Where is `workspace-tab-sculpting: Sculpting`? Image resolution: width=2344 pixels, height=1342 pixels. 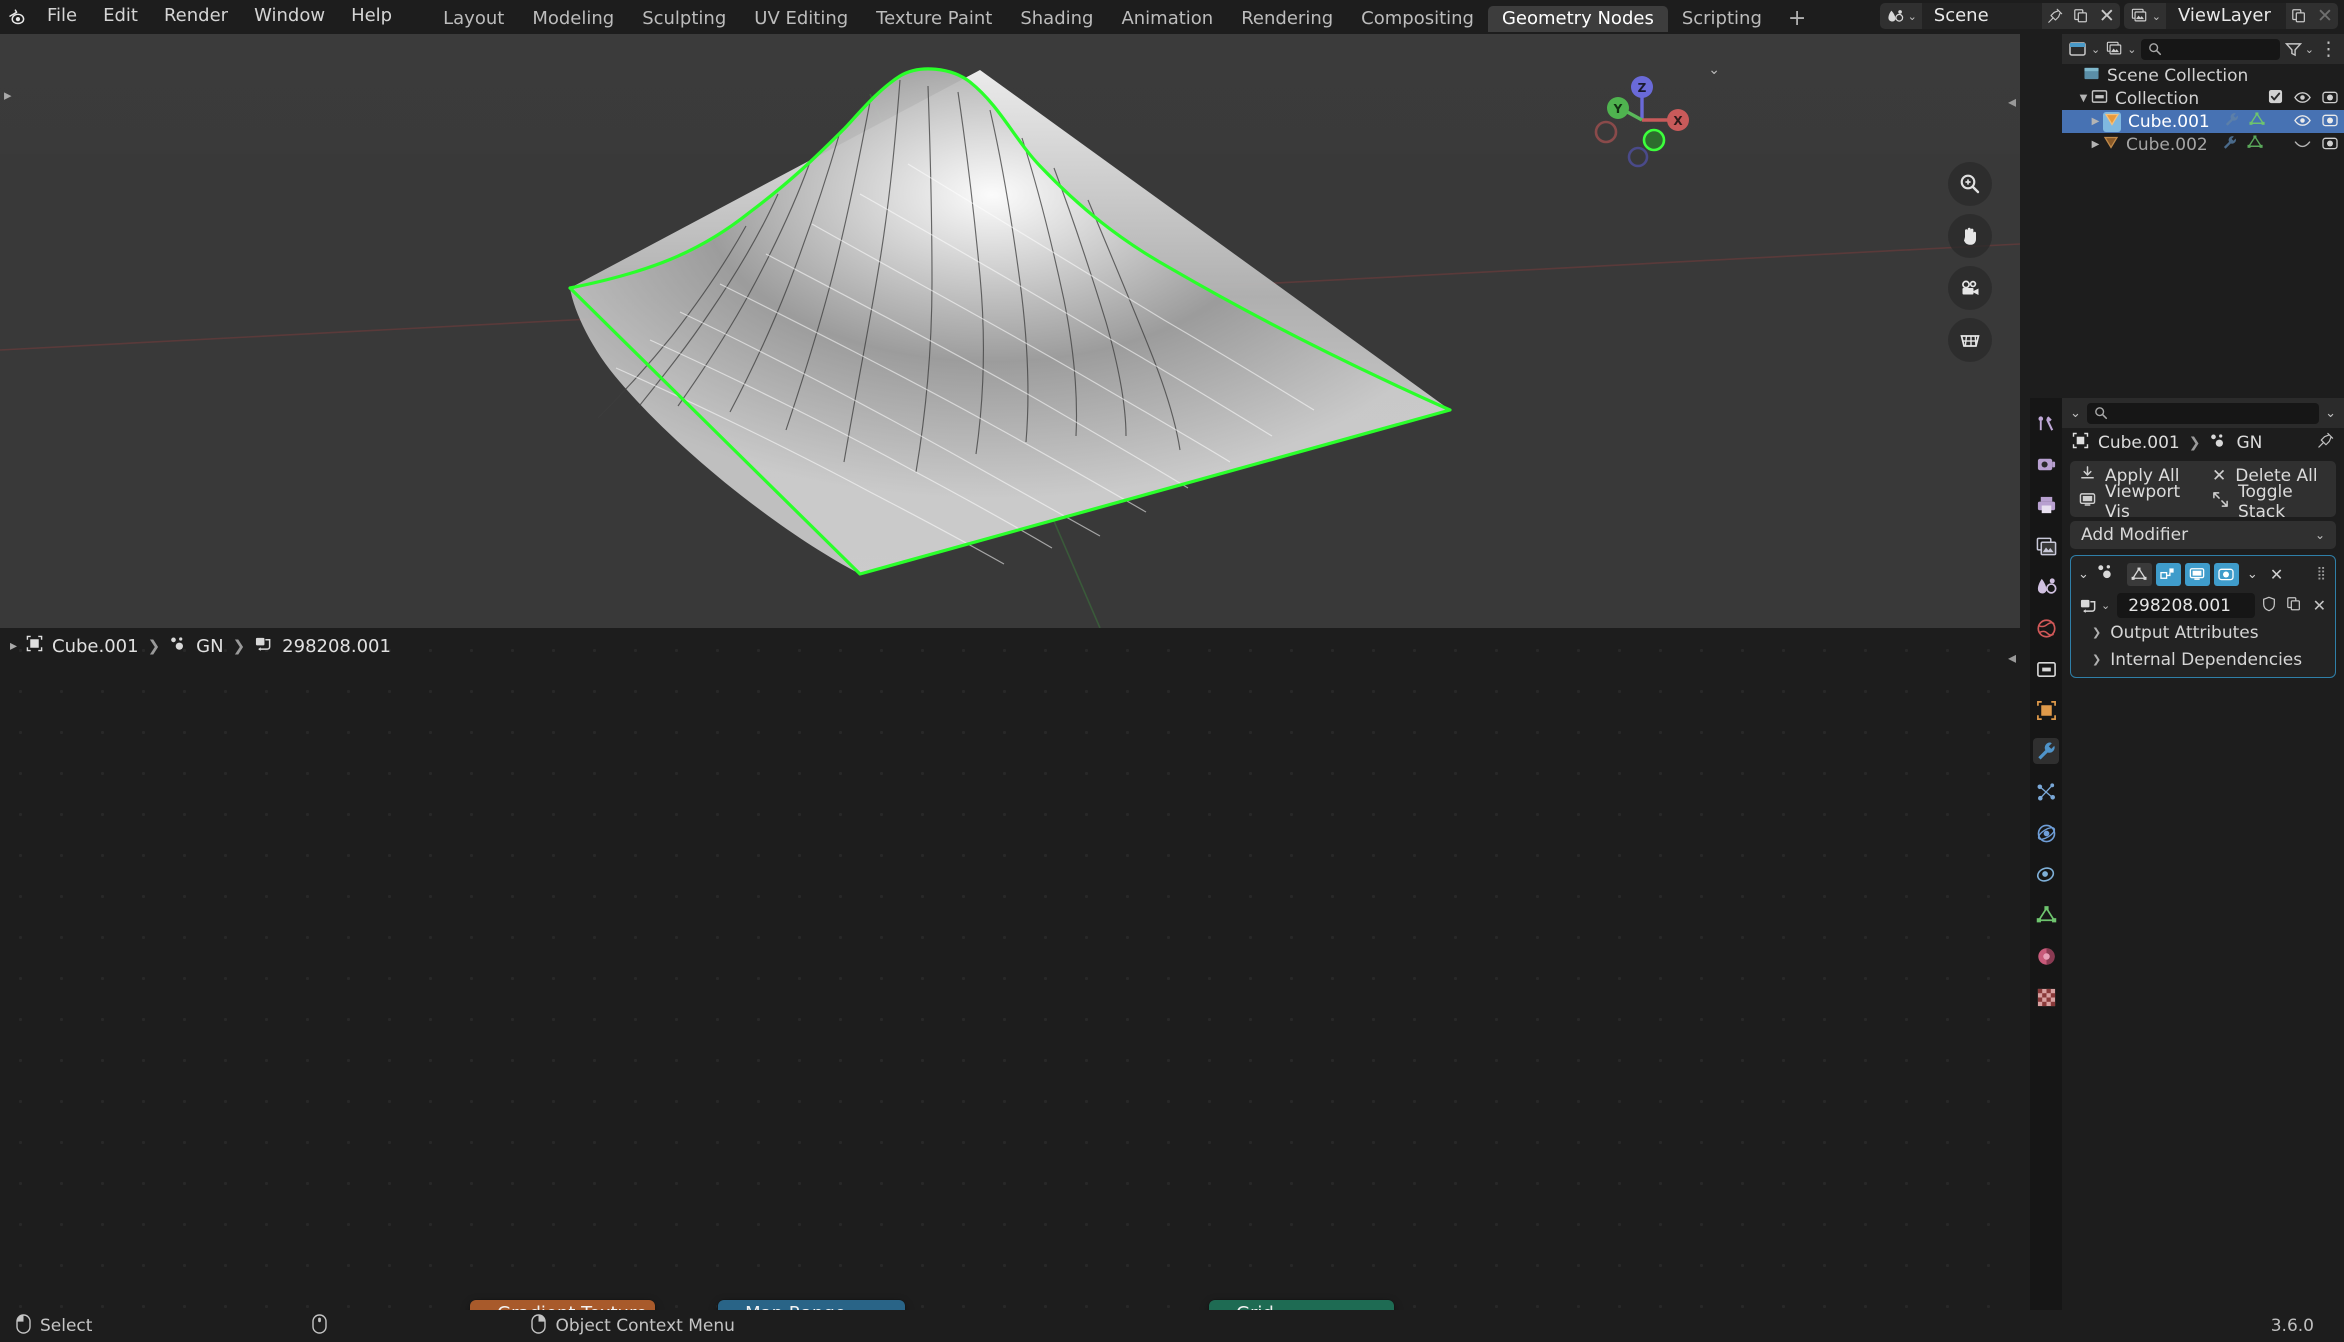
workspace-tab-sculpting: Sculpting is located at coordinates (684, 19).